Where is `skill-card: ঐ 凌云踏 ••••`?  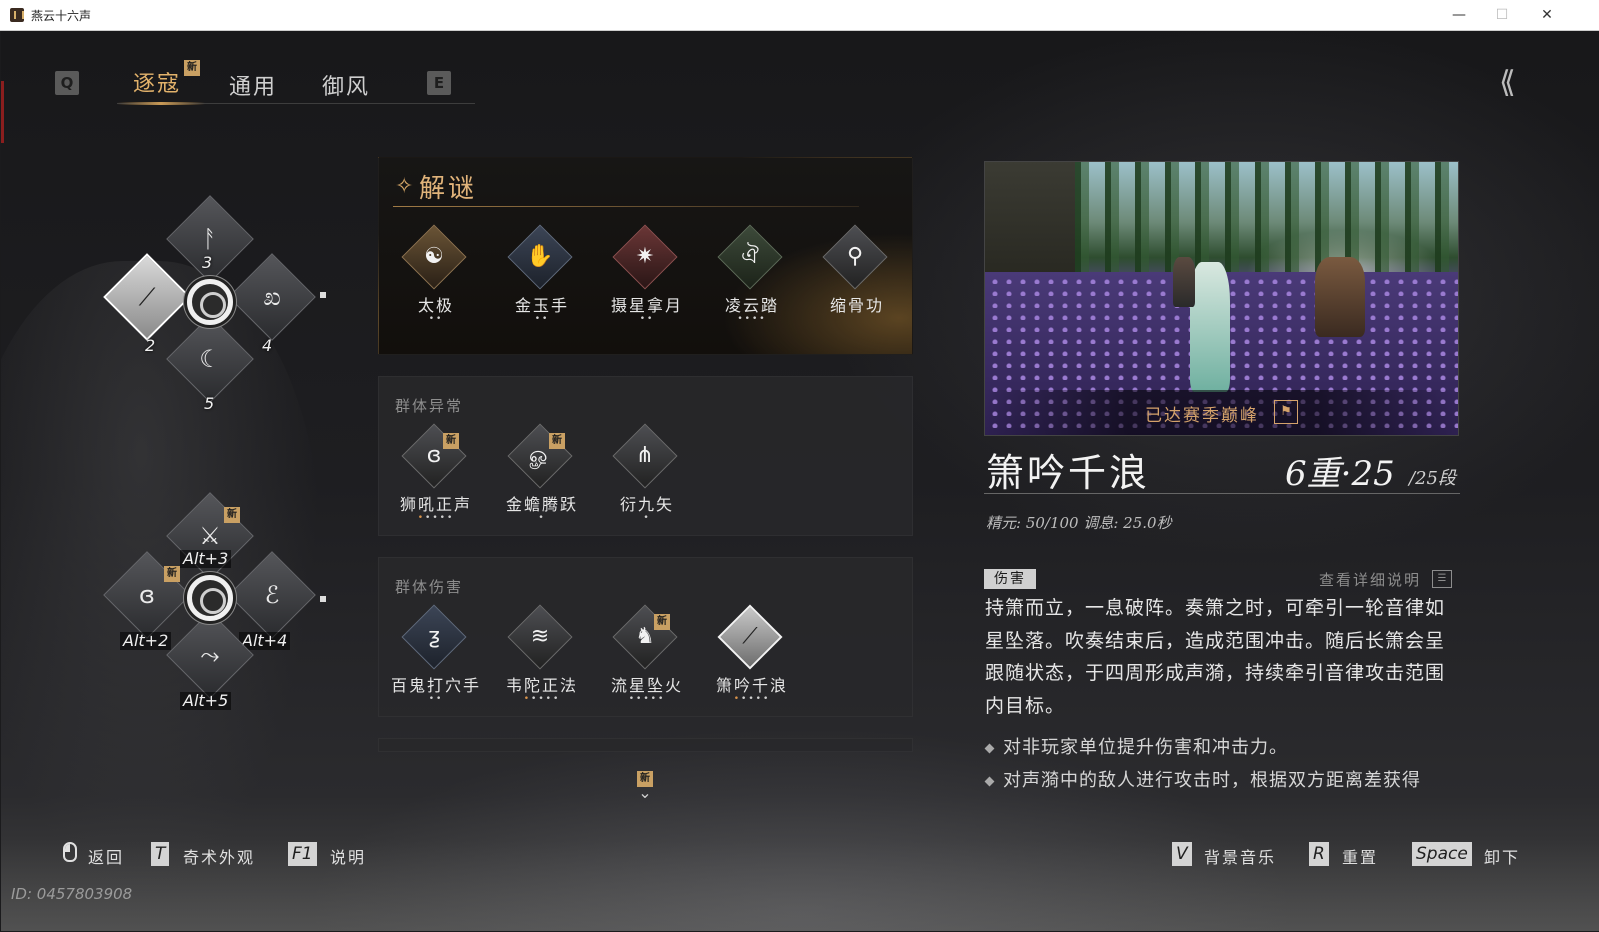
skill-card: ঐ 凌云踏 •••• is located at coordinates (749, 284).